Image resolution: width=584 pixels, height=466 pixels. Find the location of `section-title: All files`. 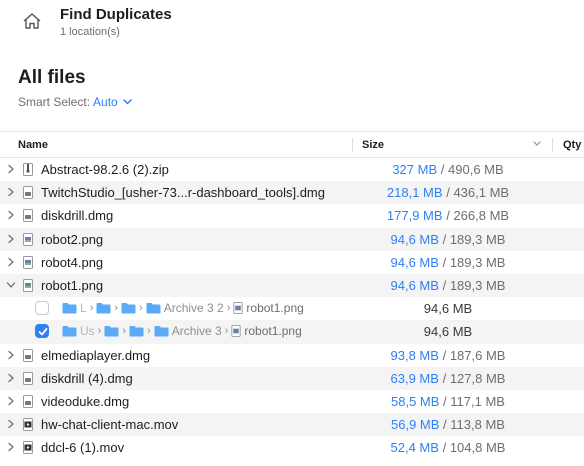

section-title: All files is located at coordinates (52, 77).